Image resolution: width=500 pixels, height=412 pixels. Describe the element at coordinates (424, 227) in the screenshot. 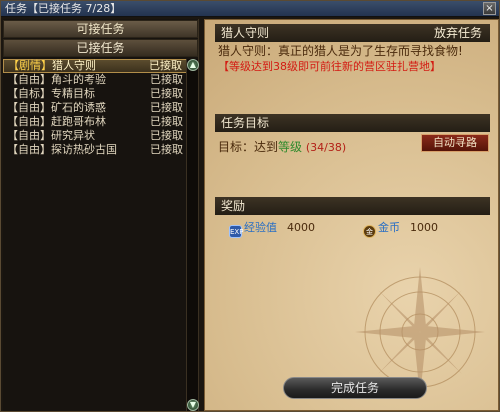

I see `reward-value: 1000` at that location.